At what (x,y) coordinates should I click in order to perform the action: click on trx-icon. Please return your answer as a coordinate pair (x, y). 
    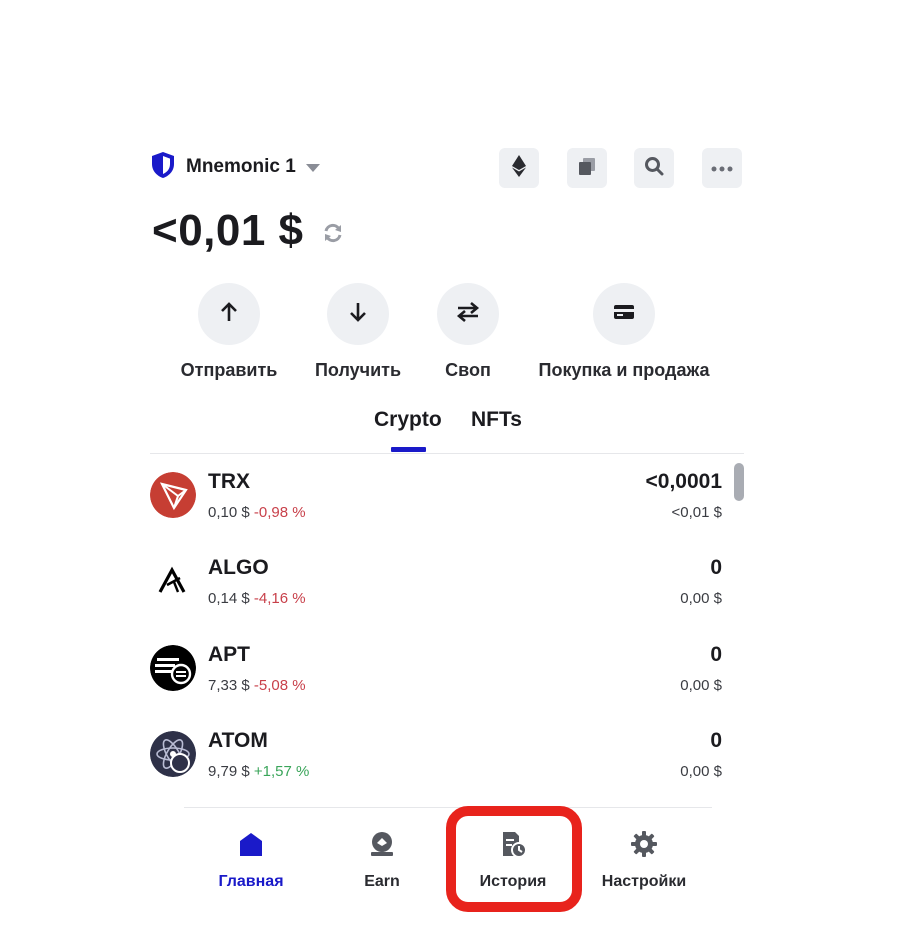
    Looking at the image, I should click on (173, 495).